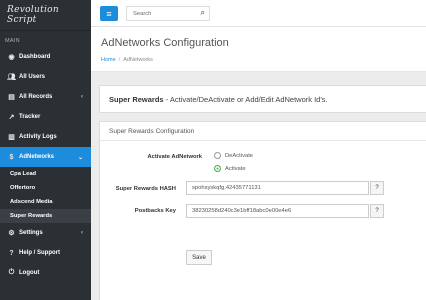 The height and width of the screenshot is (300, 426). Describe the element at coordinates (11, 117) in the screenshot. I see `tracker-icon: ↗` at that location.